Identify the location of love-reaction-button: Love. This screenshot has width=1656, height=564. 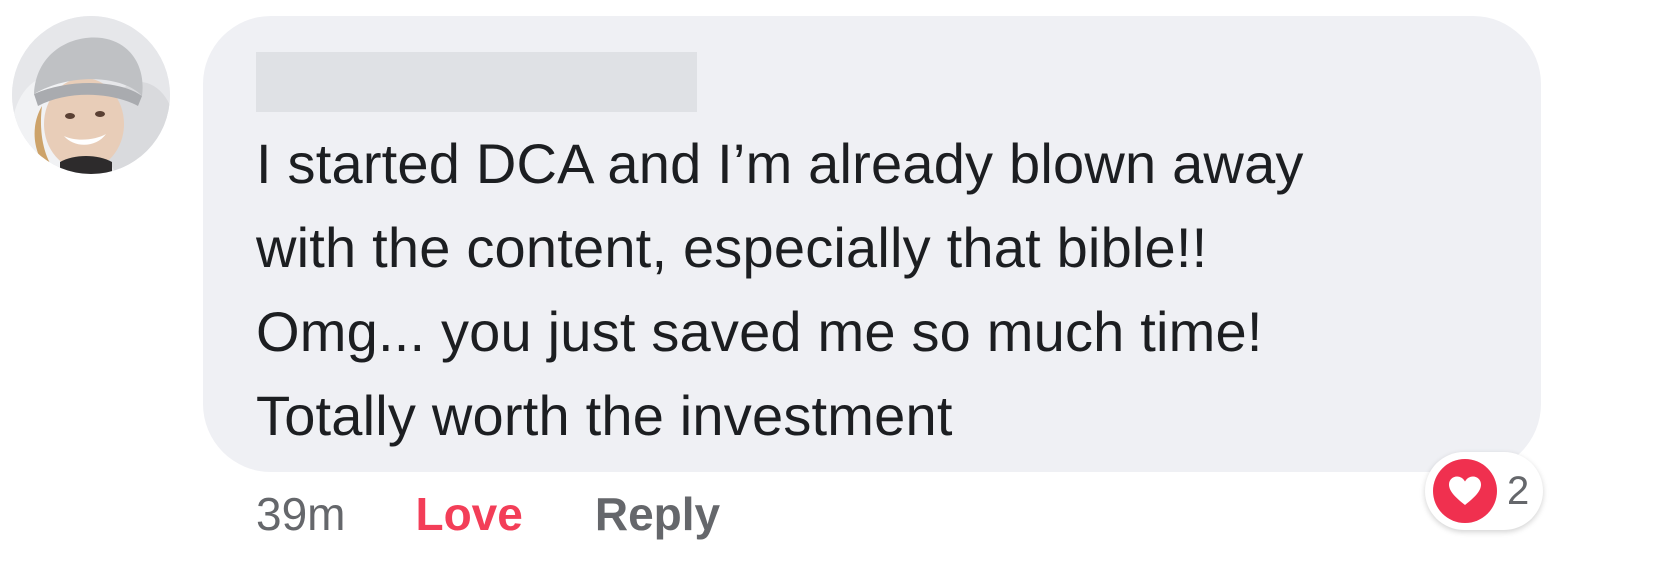
(468, 514).